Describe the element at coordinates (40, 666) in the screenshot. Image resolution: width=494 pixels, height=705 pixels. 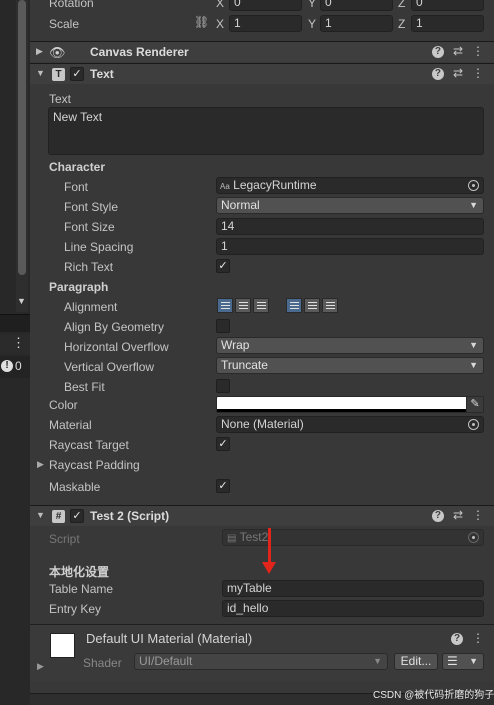
I see `material-fold-icon: ▶` at that location.